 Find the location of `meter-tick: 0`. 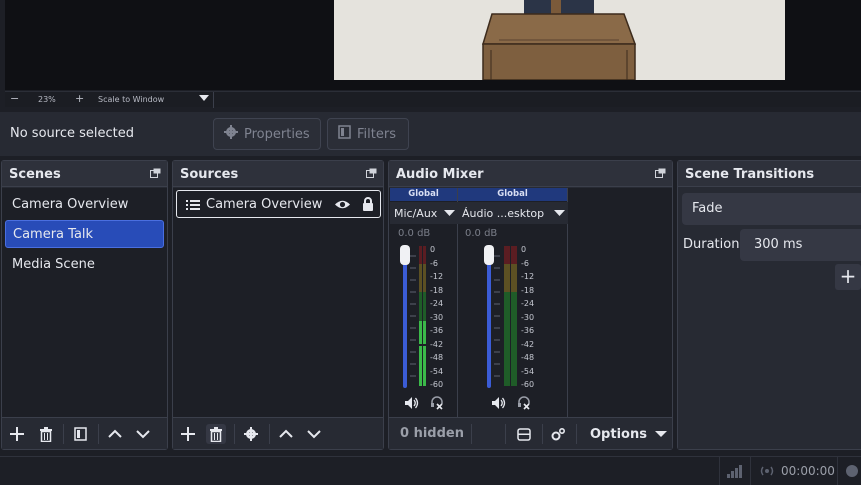

meter-tick: 0 is located at coordinates (524, 249).